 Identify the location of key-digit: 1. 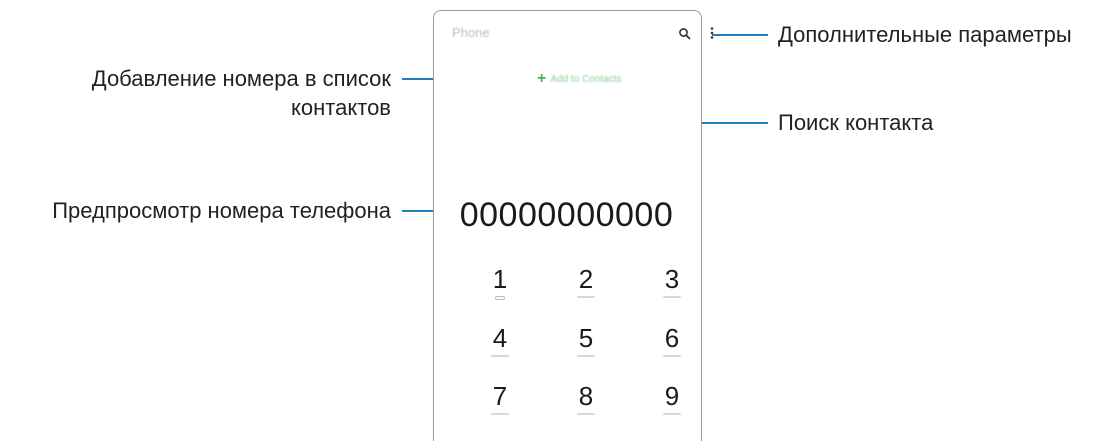
(500, 279).